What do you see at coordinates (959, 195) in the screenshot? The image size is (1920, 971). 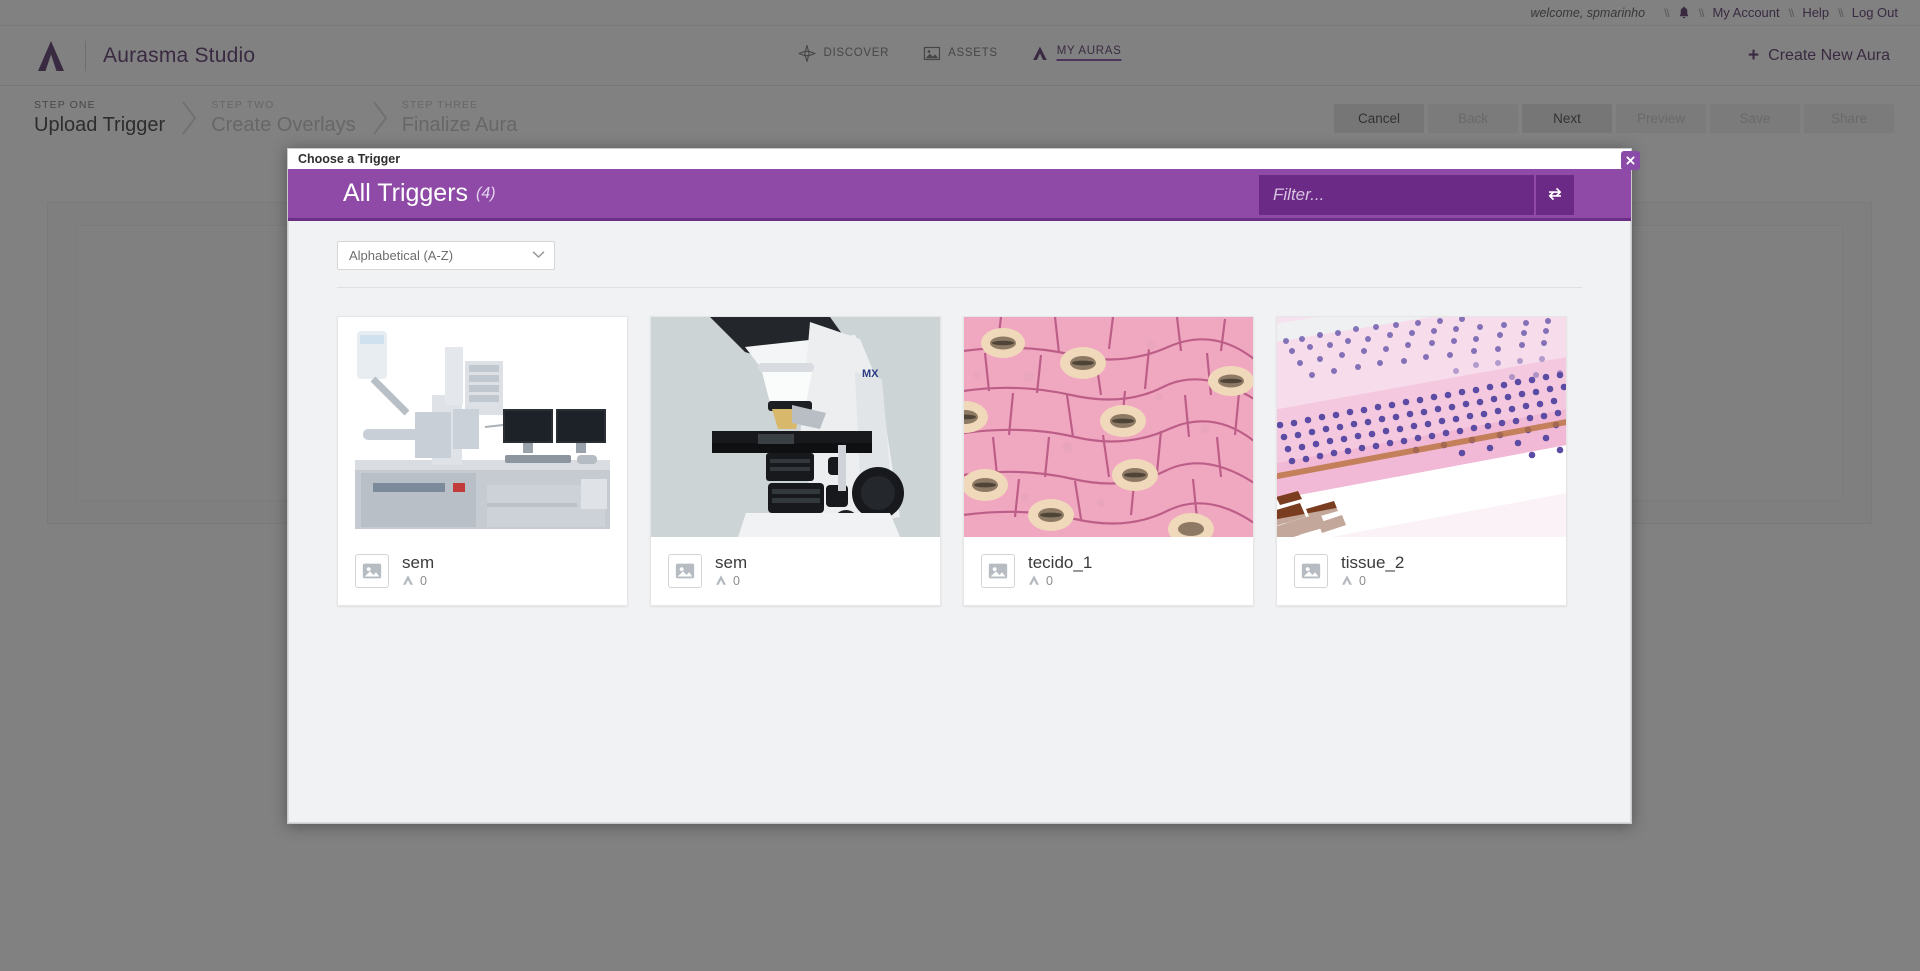 I see `modal-header: All Triggers (4)` at bounding box center [959, 195].